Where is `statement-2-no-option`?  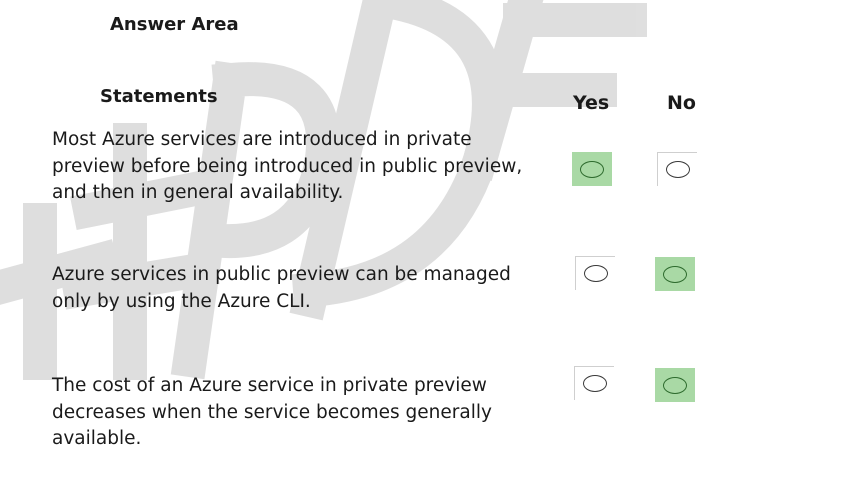 statement-2-no-option is located at coordinates (675, 274).